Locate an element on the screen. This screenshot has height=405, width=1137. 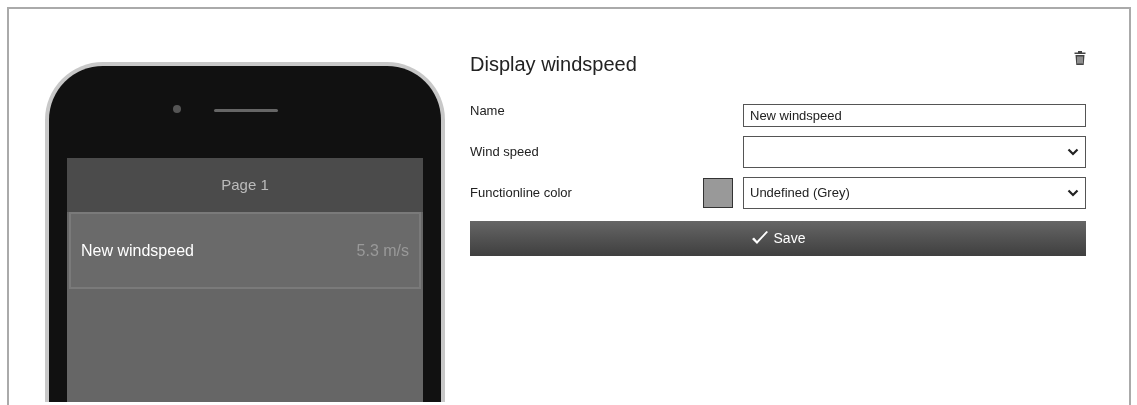
save-button: Save is located at coordinates (778, 238).